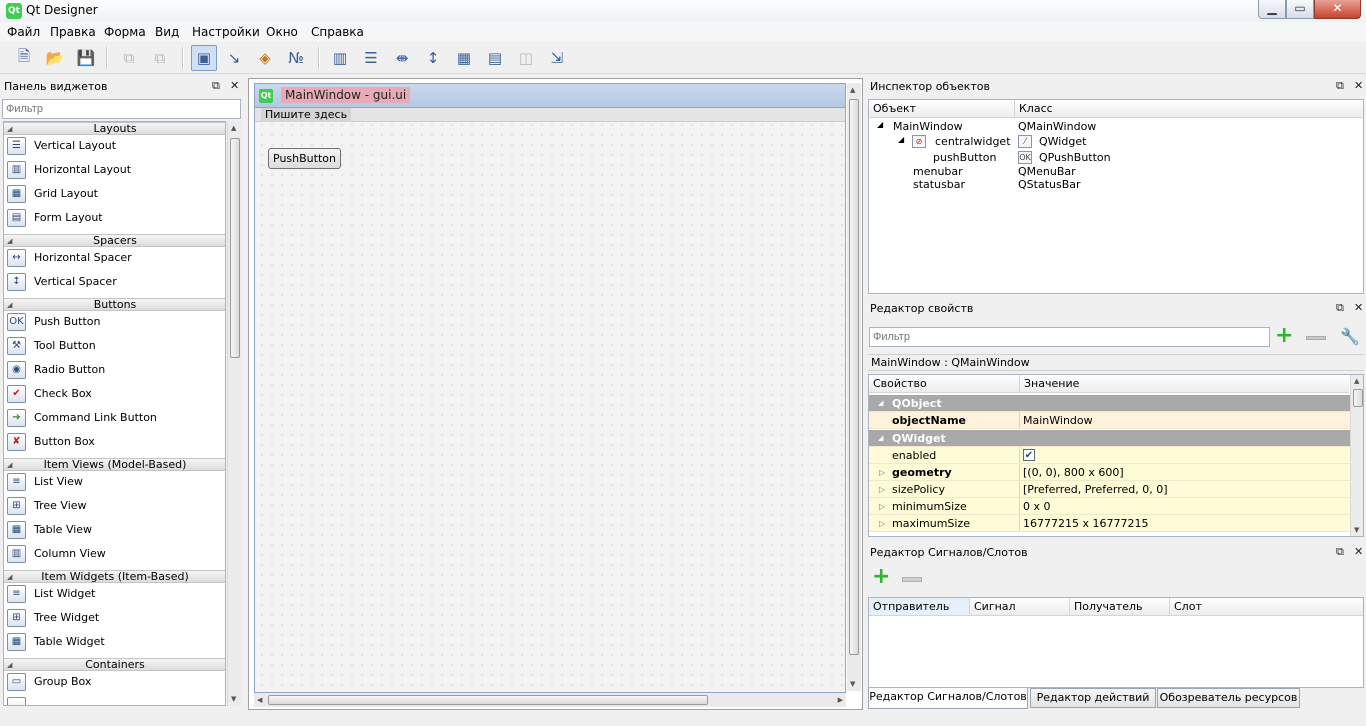 The width and height of the screenshot is (1366, 726). What do you see at coordinates (55, 58) in the screenshot?
I see `open-file-icon: 📂` at bounding box center [55, 58].